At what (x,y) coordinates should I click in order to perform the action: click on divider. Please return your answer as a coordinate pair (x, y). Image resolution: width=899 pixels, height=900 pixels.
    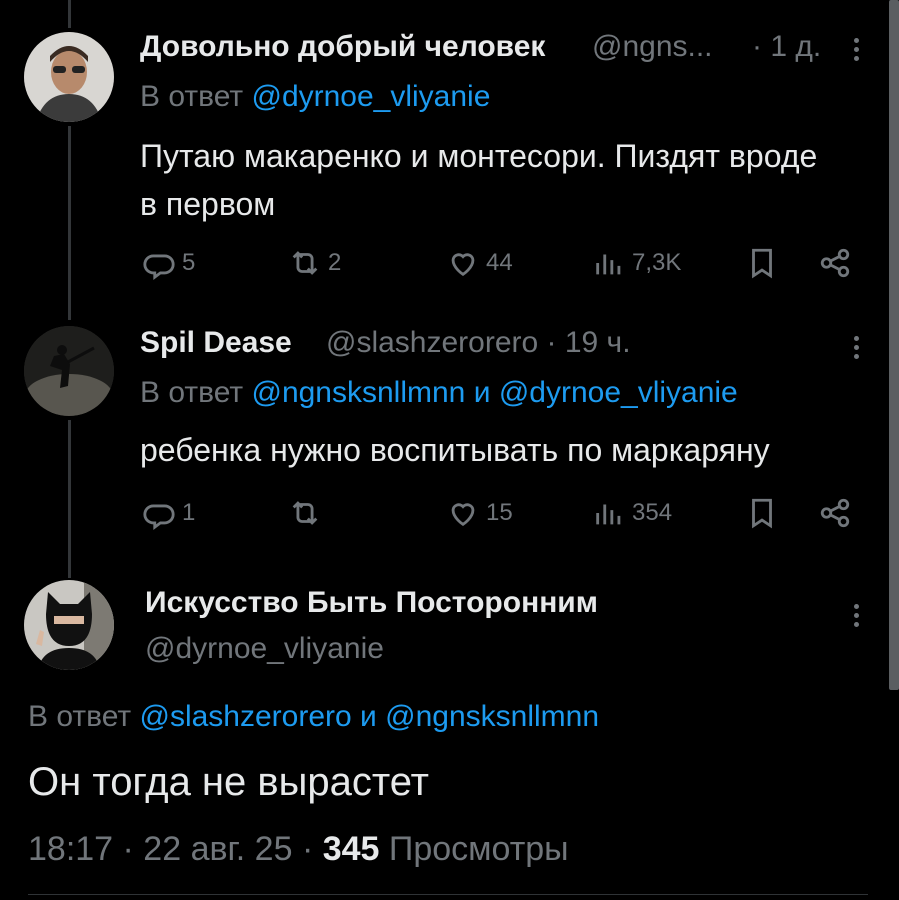
    Looking at the image, I should click on (448, 894).